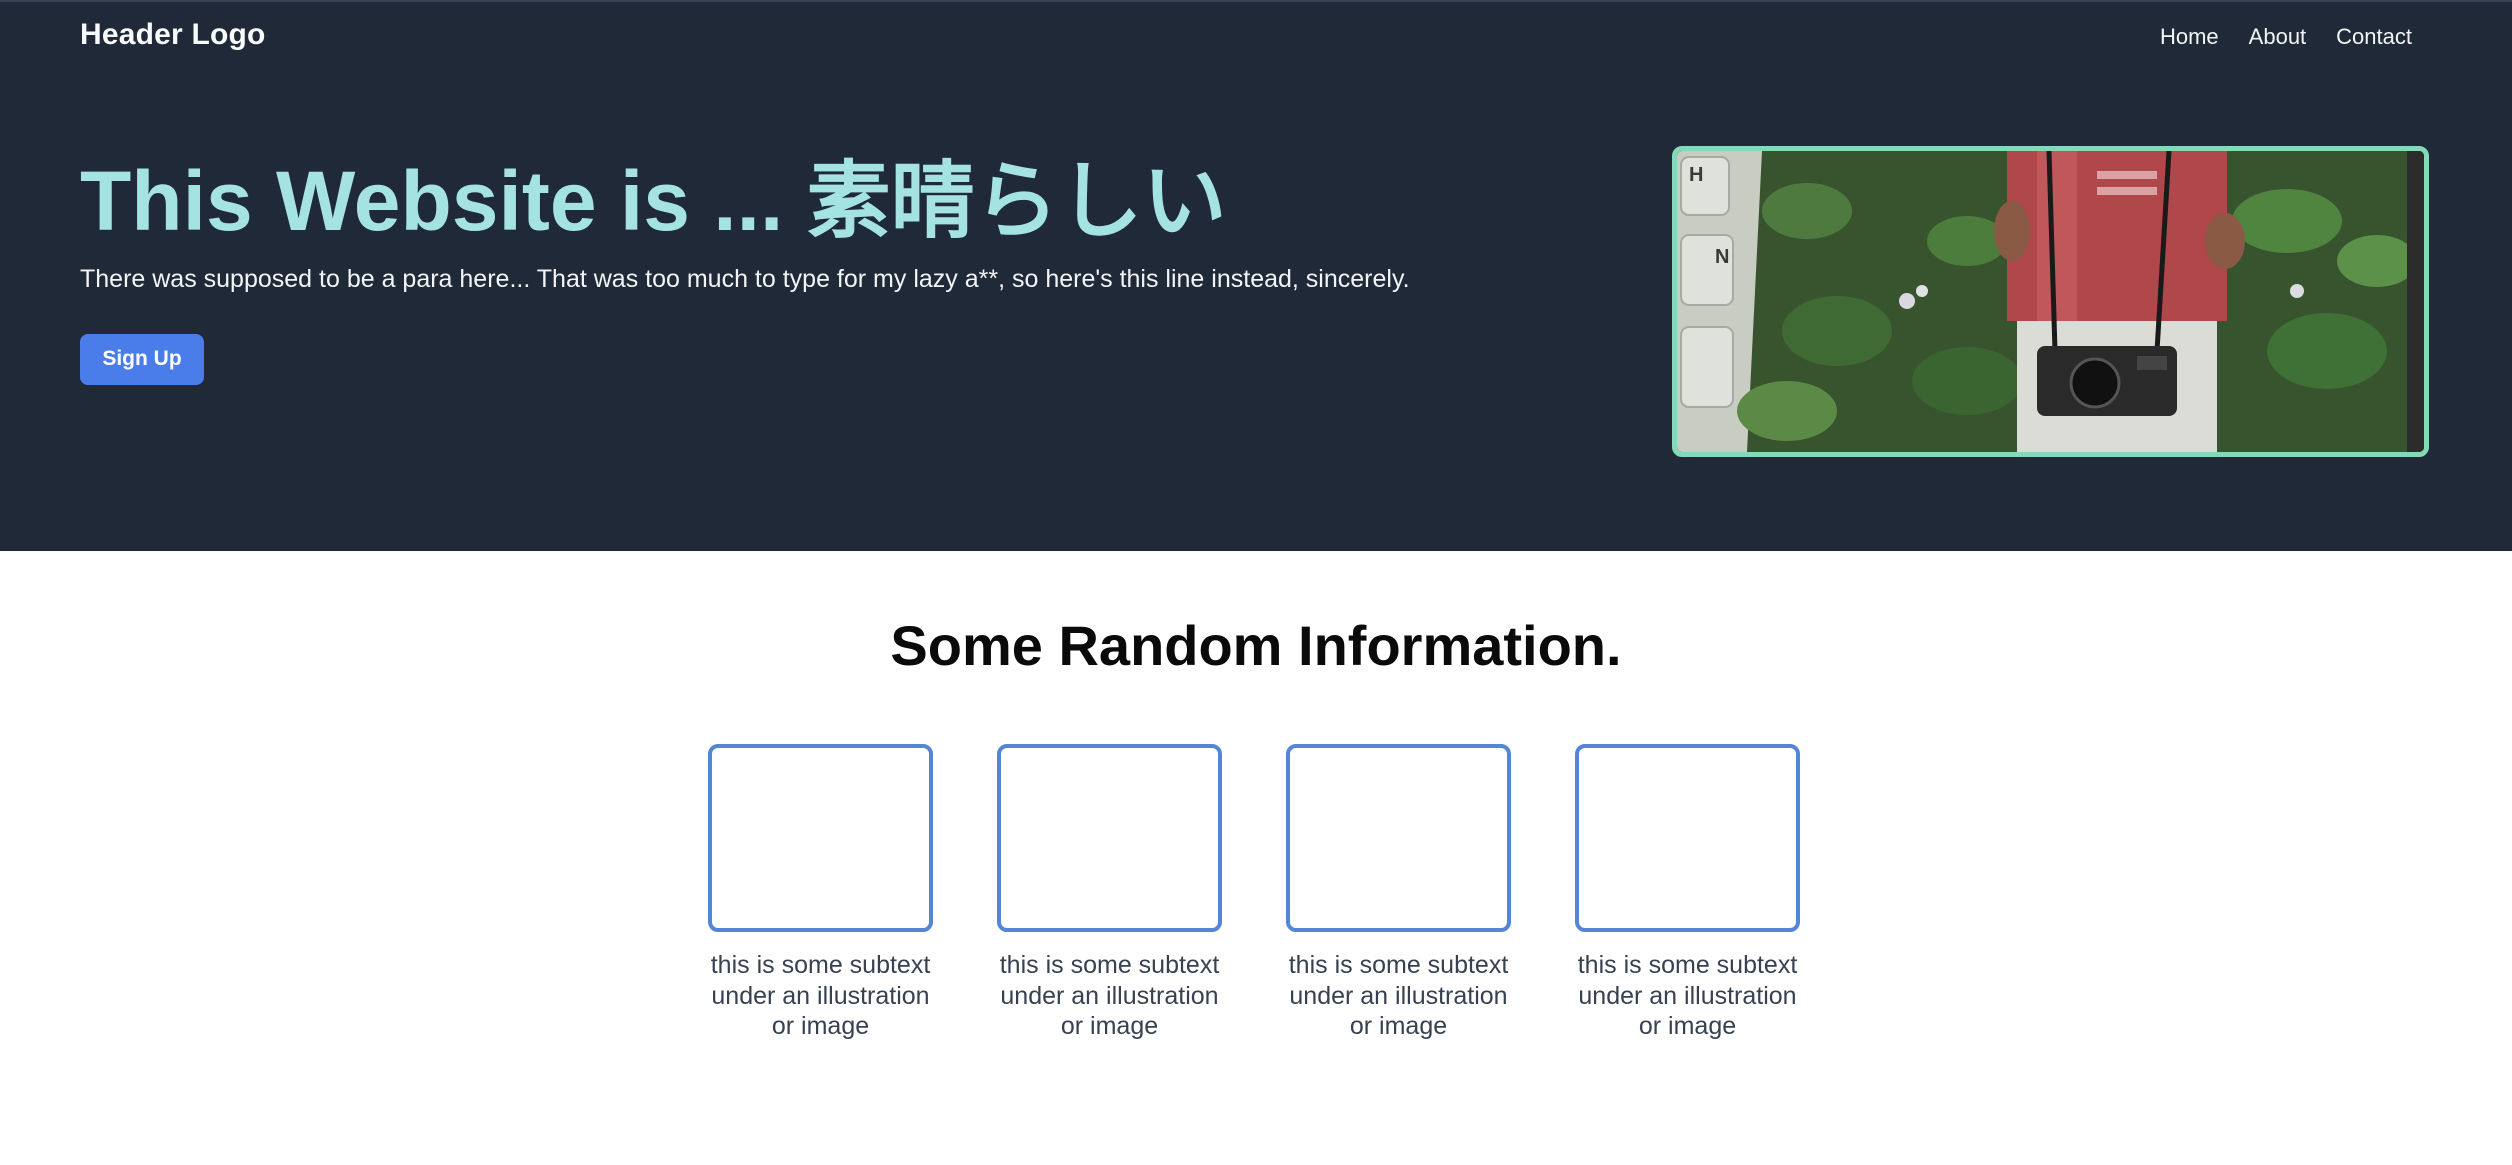 This screenshot has height=1165, width=2512. What do you see at coordinates (2278, 37) in the screenshot?
I see `nav-link-about: About` at bounding box center [2278, 37].